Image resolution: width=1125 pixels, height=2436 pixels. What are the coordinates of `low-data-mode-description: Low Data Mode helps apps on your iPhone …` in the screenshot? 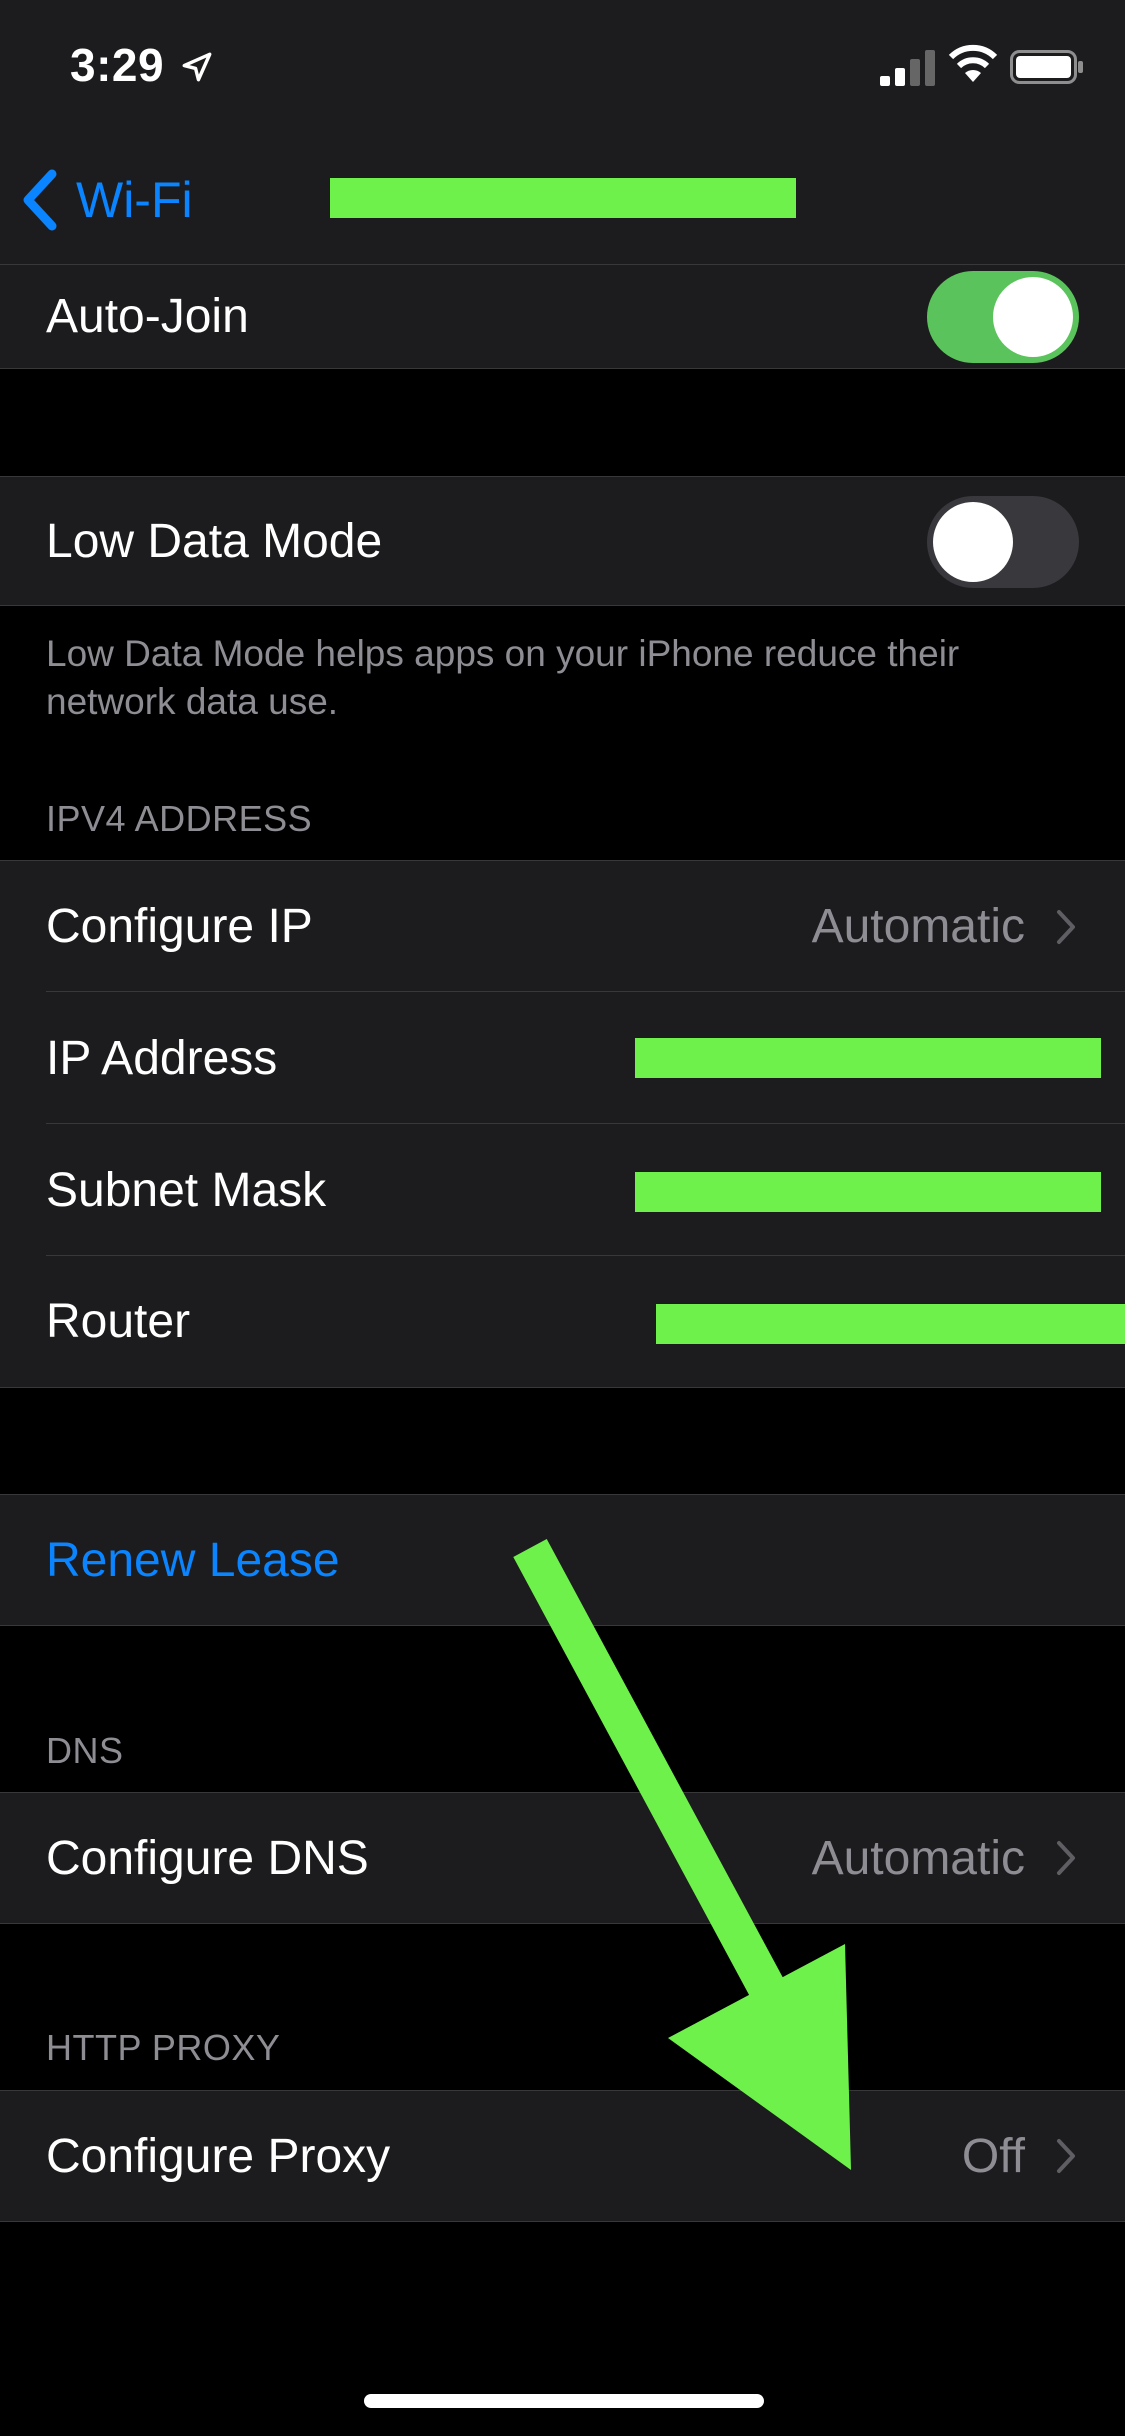 It's located at (503, 677).